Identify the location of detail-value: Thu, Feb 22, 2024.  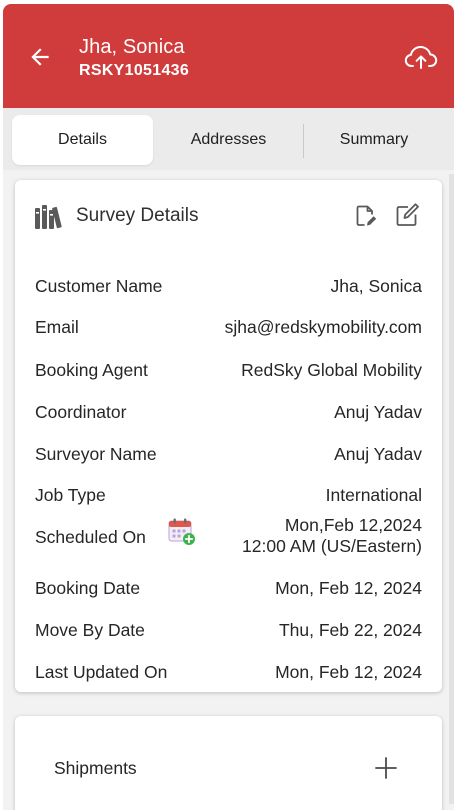
(350, 630).